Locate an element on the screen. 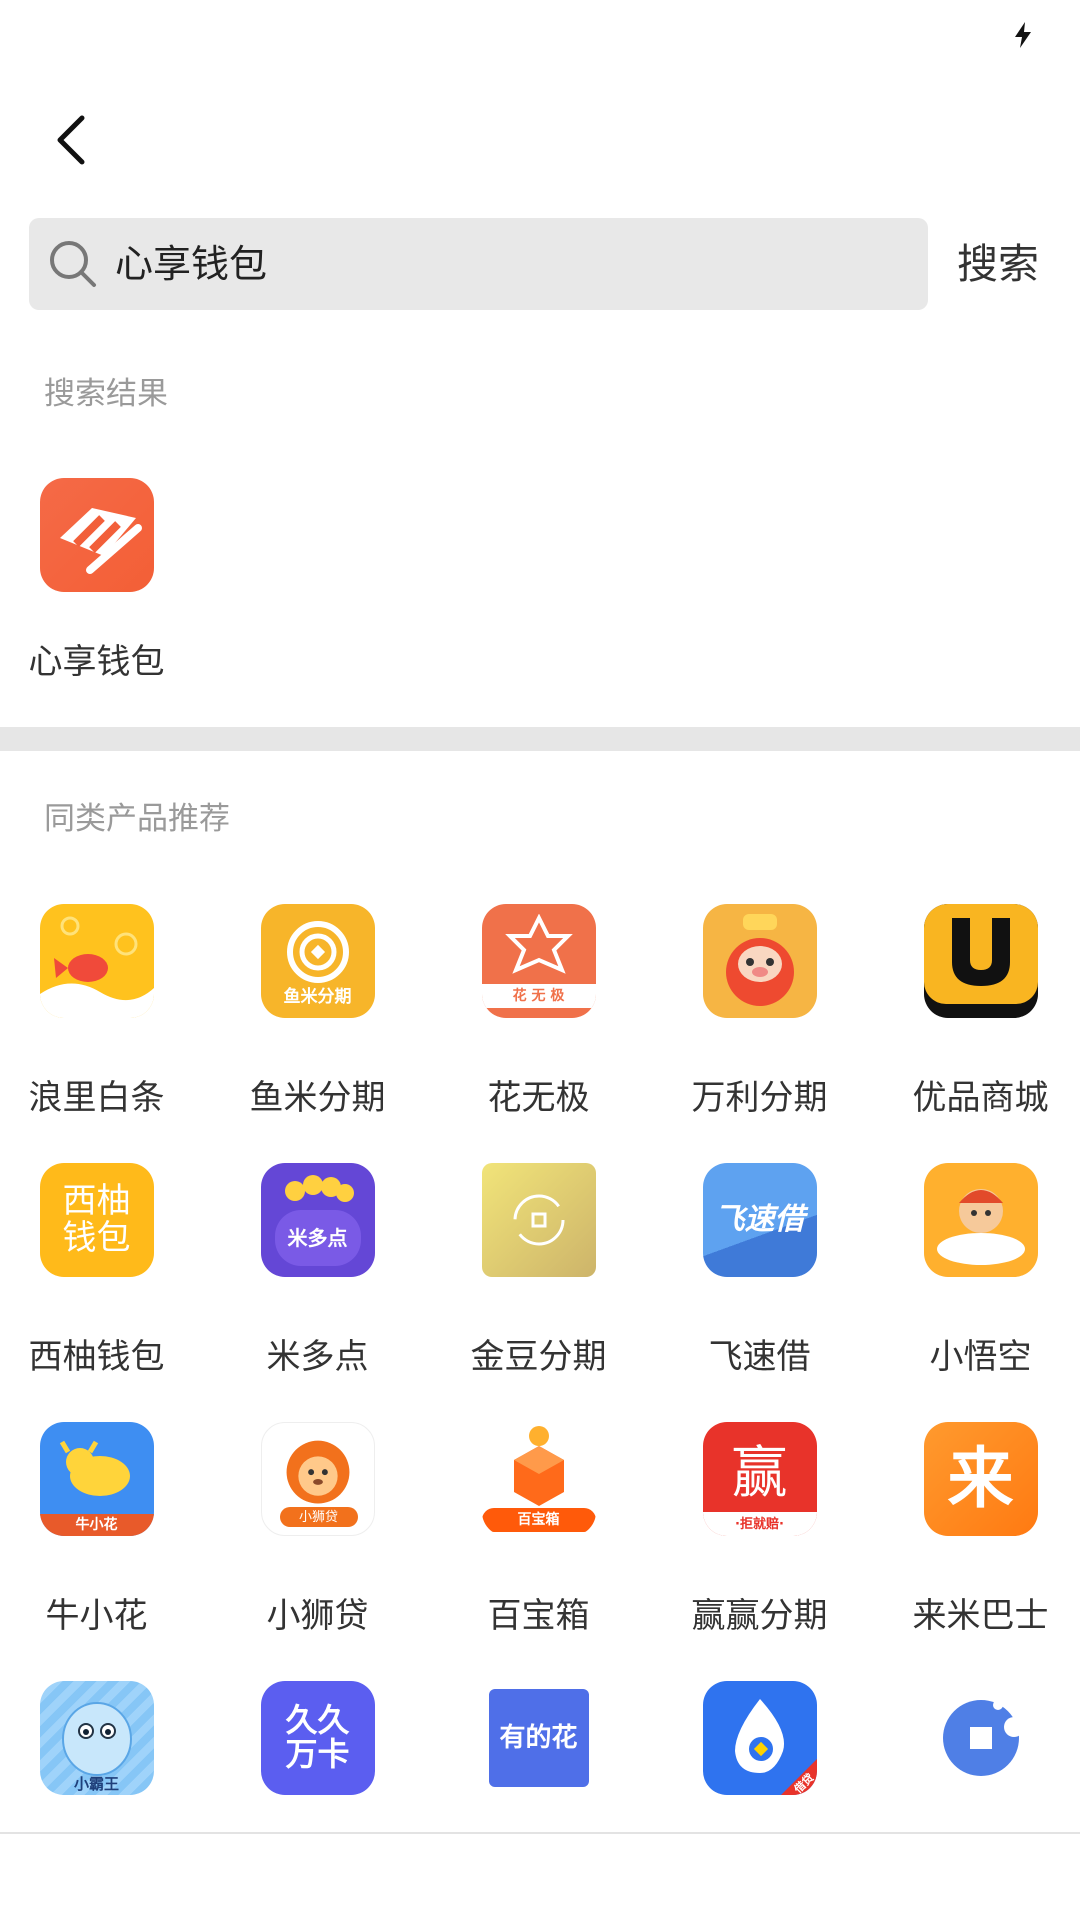 Image resolution: width=1080 pixels, height=1920 pixels. jindou-fenqi-icon is located at coordinates (538, 1220).